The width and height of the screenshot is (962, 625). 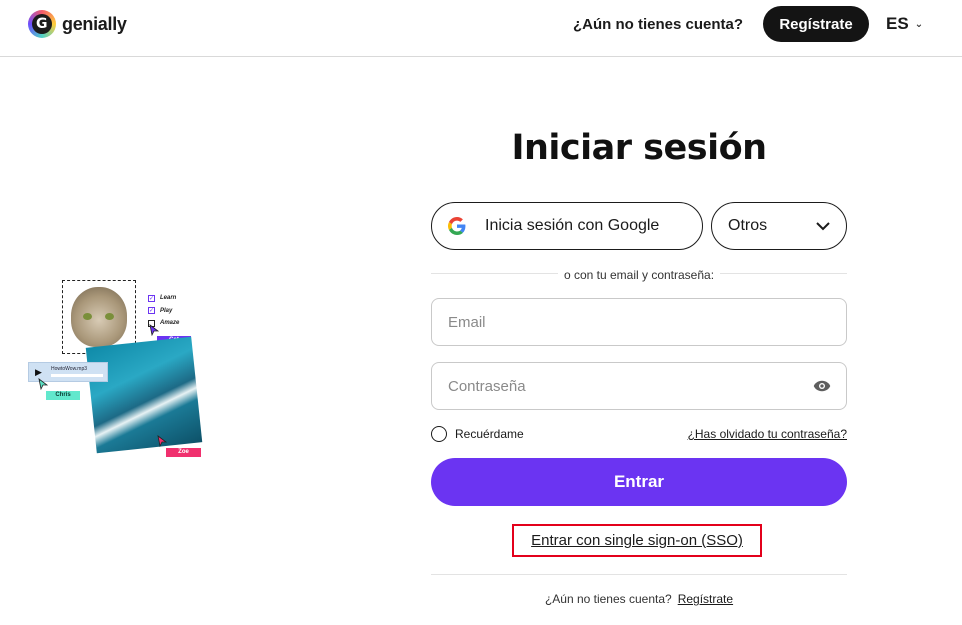 I want to click on show-password-icon, so click(x=822, y=386).